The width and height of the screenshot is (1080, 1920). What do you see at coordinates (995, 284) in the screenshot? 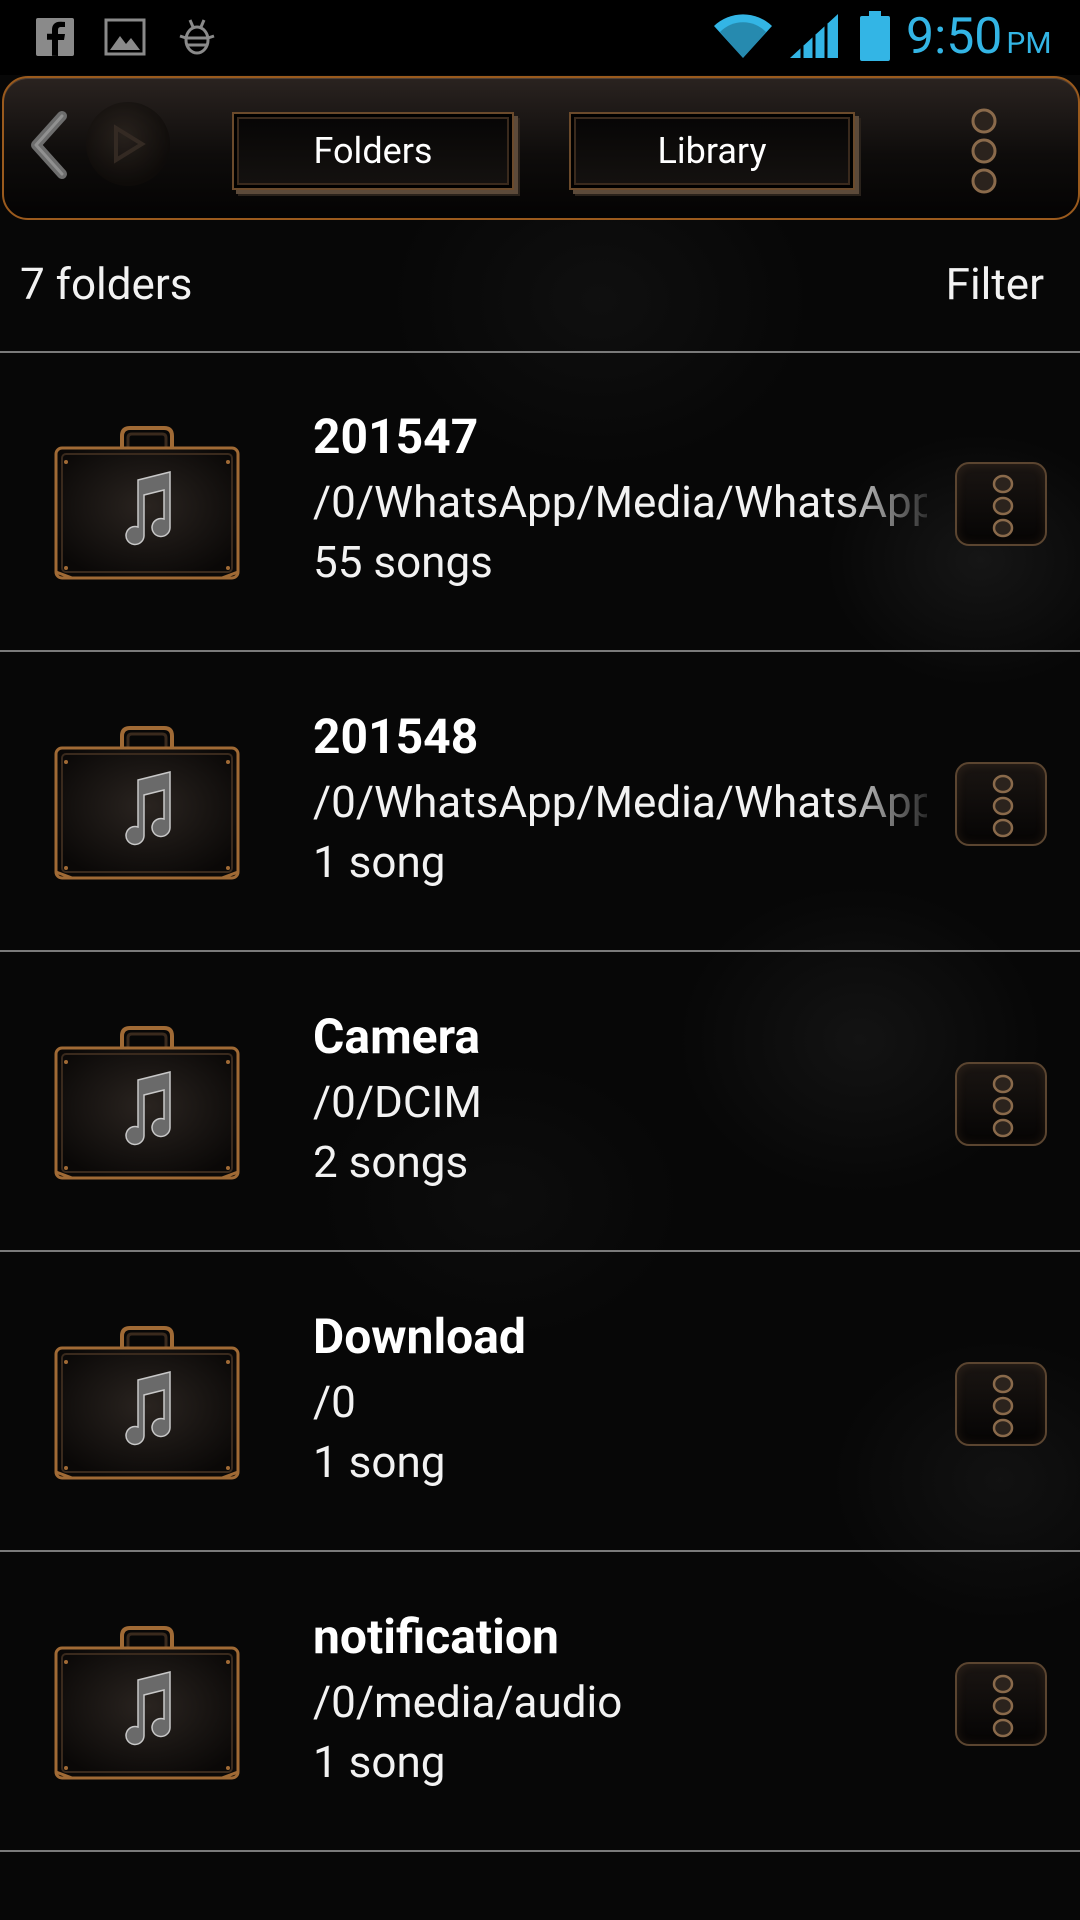
I see `filter-button: Filter` at bounding box center [995, 284].